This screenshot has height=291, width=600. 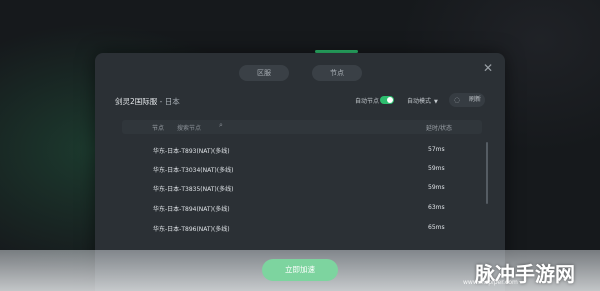 I want to click on node-name: 华东-日本-T3835(NAT)(多线), so click(x=193, y=189).